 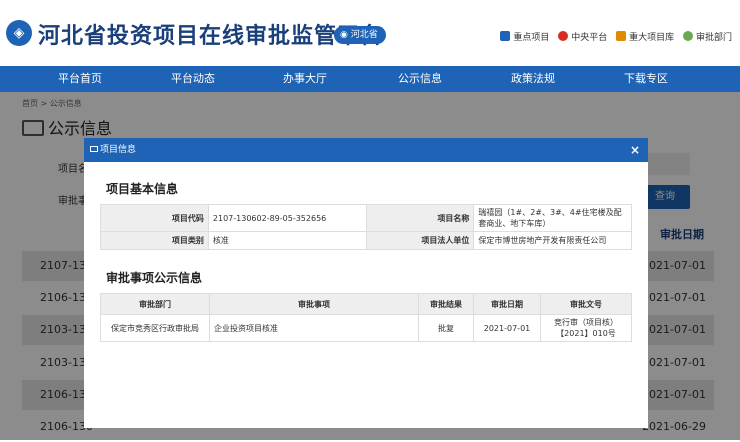 I want to click on nav-policy: 政策法规, so click(x=533, y=79).